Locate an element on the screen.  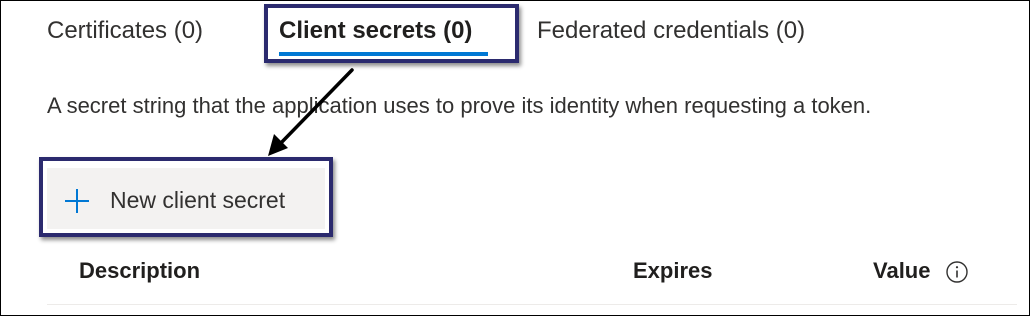
column-header-value: Value is located at coordinates (901, 271).